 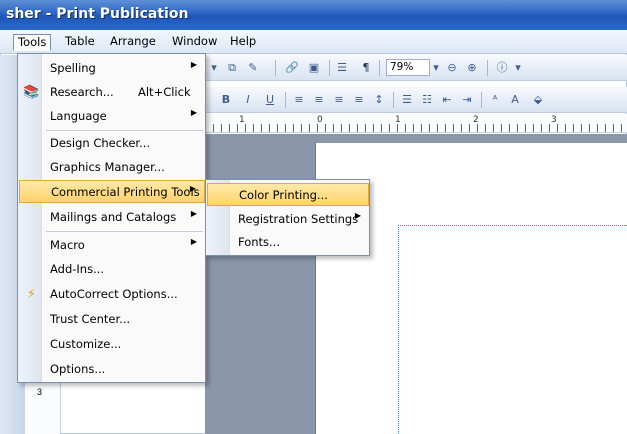 What do you see at coordinates (416, 100) in the screenshot?
I see `formatting-toolbar: B I U ≡ ≡ ≡ ≡ ↕ ☰ ☷ ⇤ ⇥ ᴬ A ⬙` at bounding box center [416, 100].